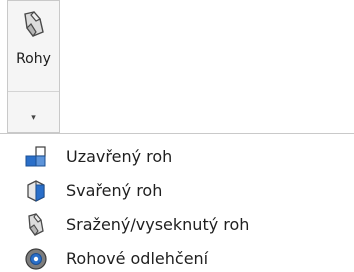 This screenshot has width=354, height=272. What do you see at coordinates (33, 91) in the screenshot?
I see `ribbon-separator` at bounding box center [33, 91].